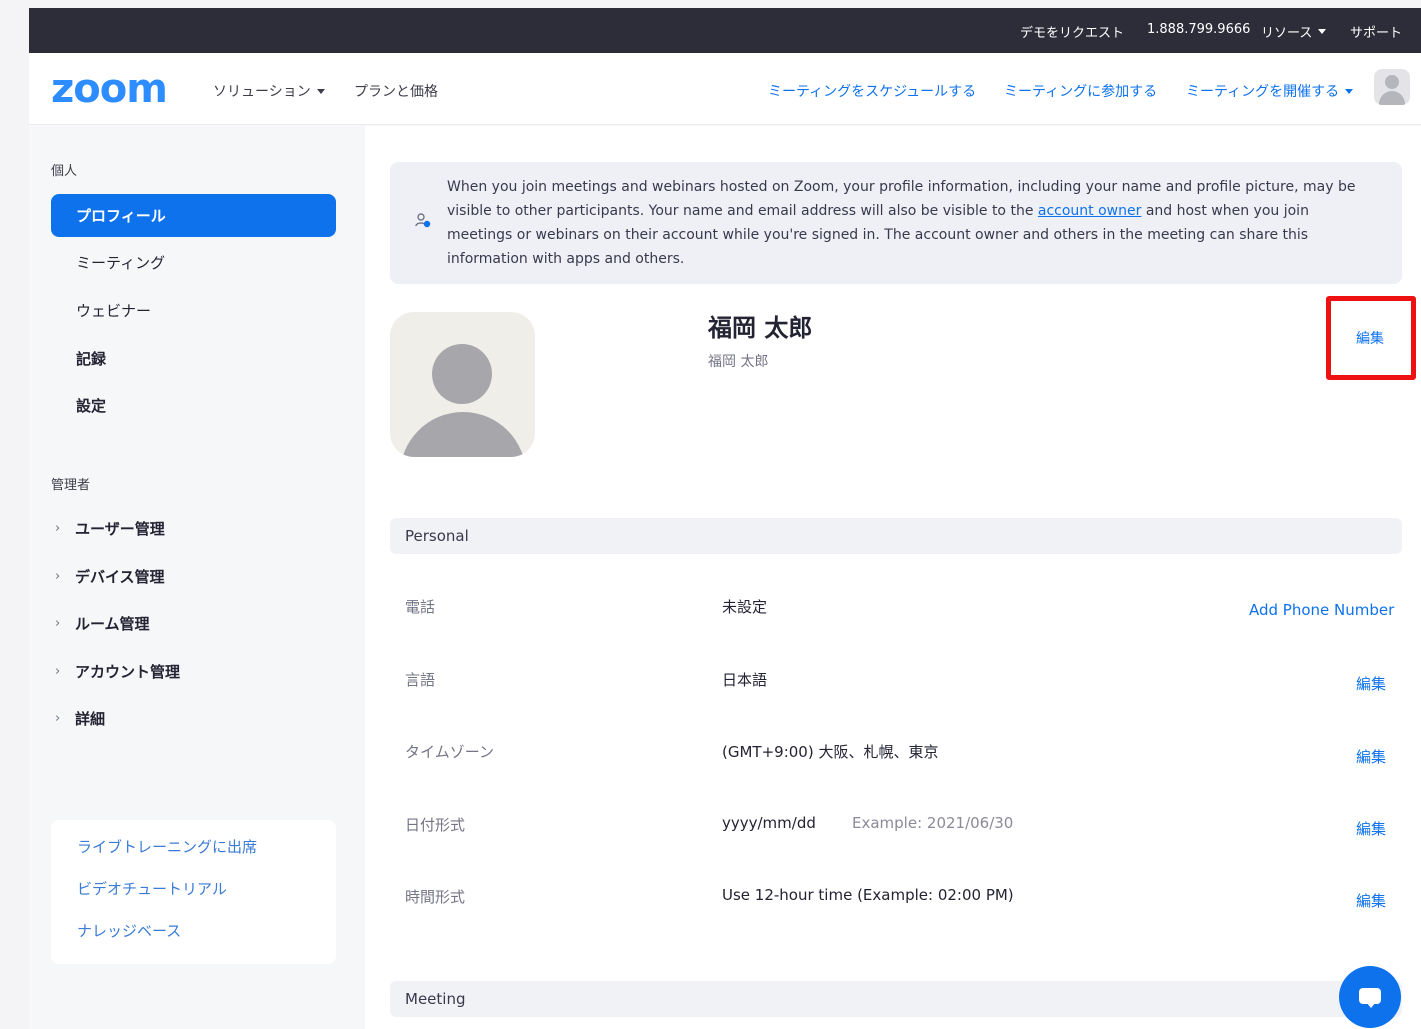 The height and width of the screenshot is (1029, 1421). I want to click on add-phone-number-button: Add Phone Number, so click(1321, 610).